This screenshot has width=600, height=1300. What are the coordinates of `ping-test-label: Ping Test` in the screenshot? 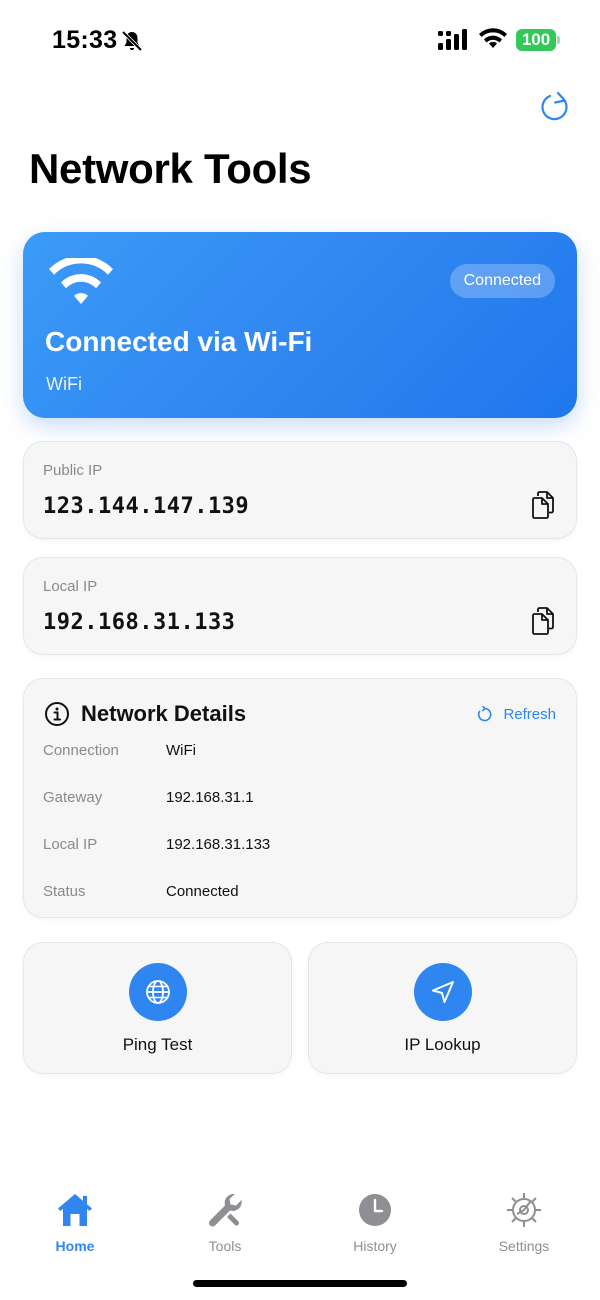 It's located at (157, 1044).